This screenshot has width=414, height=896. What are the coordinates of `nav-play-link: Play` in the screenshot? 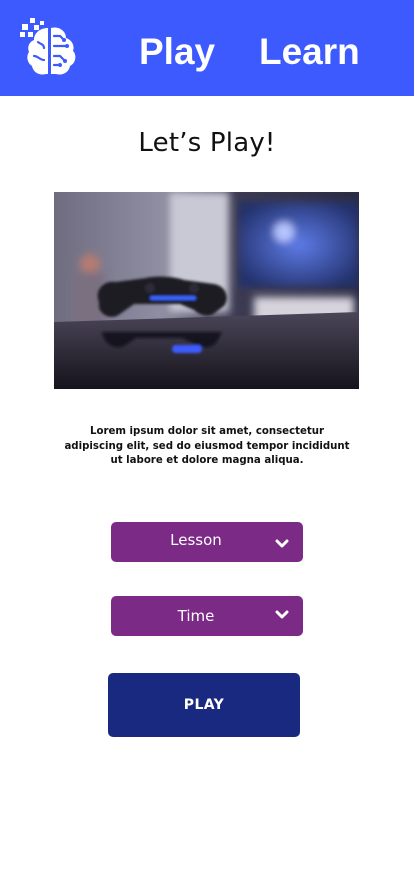 It's located at (177, 52).